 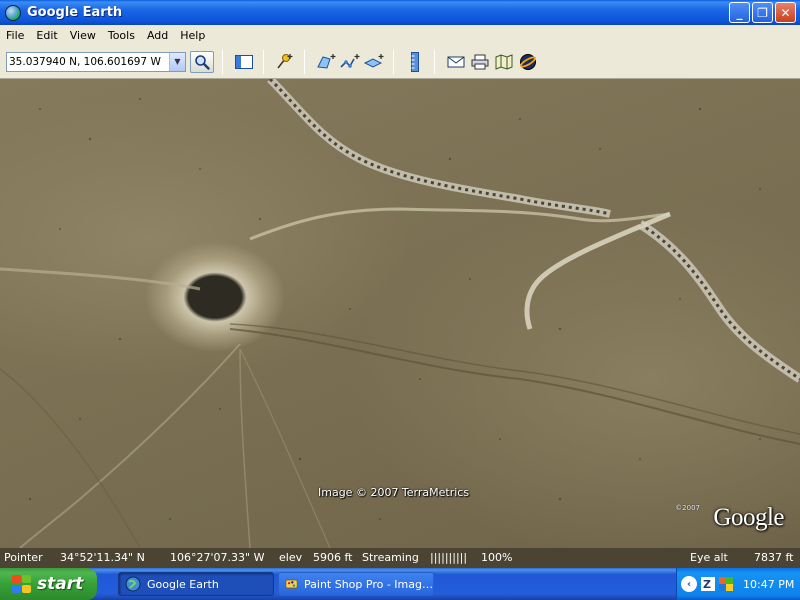 What do you see at coordinates (102, 557) in the screenshot?
I see `pointer-latitude: 34°52'11.34" N` at bounding box center [102, 557].